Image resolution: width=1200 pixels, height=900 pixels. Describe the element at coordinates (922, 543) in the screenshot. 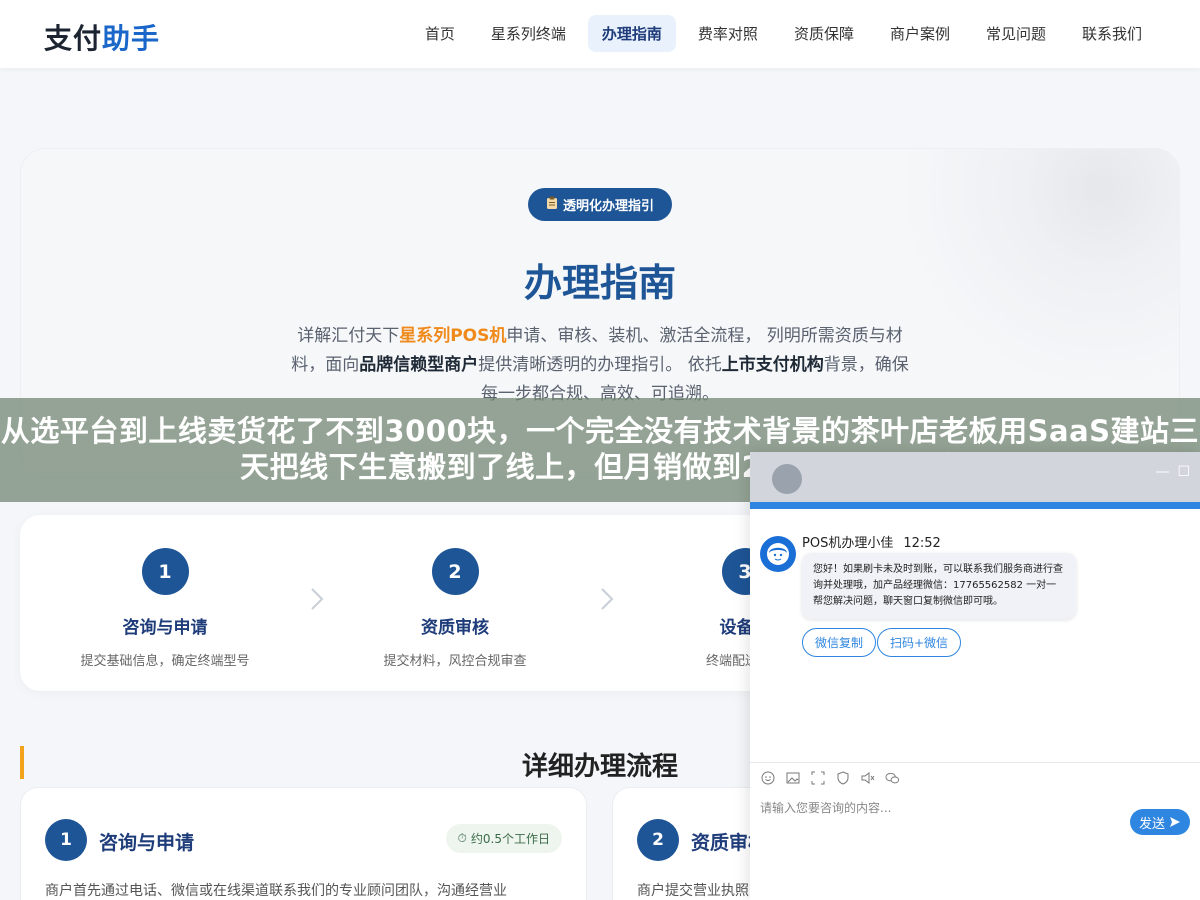

I see `message-time: 12:52` at that location.